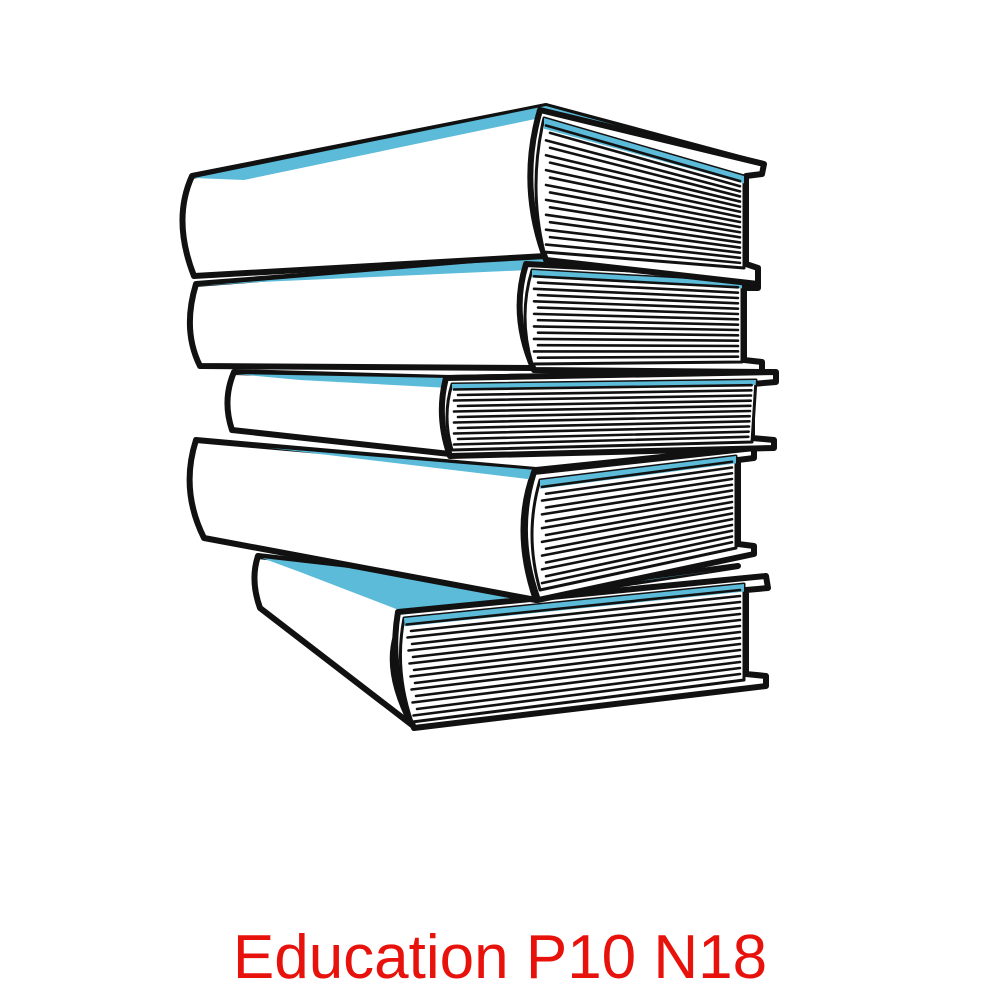  What do you see at coordinates (500, 957) in the screenshot?
I see `caption-text: Education P10 N18` at bounding box center [500, 957].